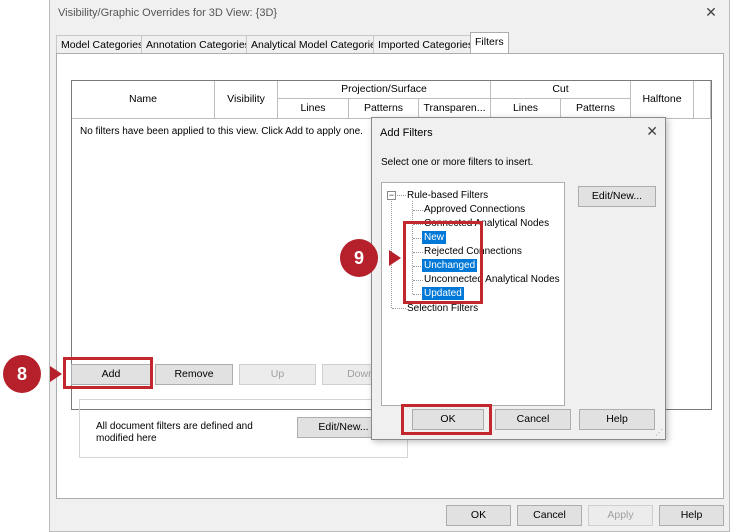 The image size is (730, 532). I want to click on help-button: Help, so click(691, 515).